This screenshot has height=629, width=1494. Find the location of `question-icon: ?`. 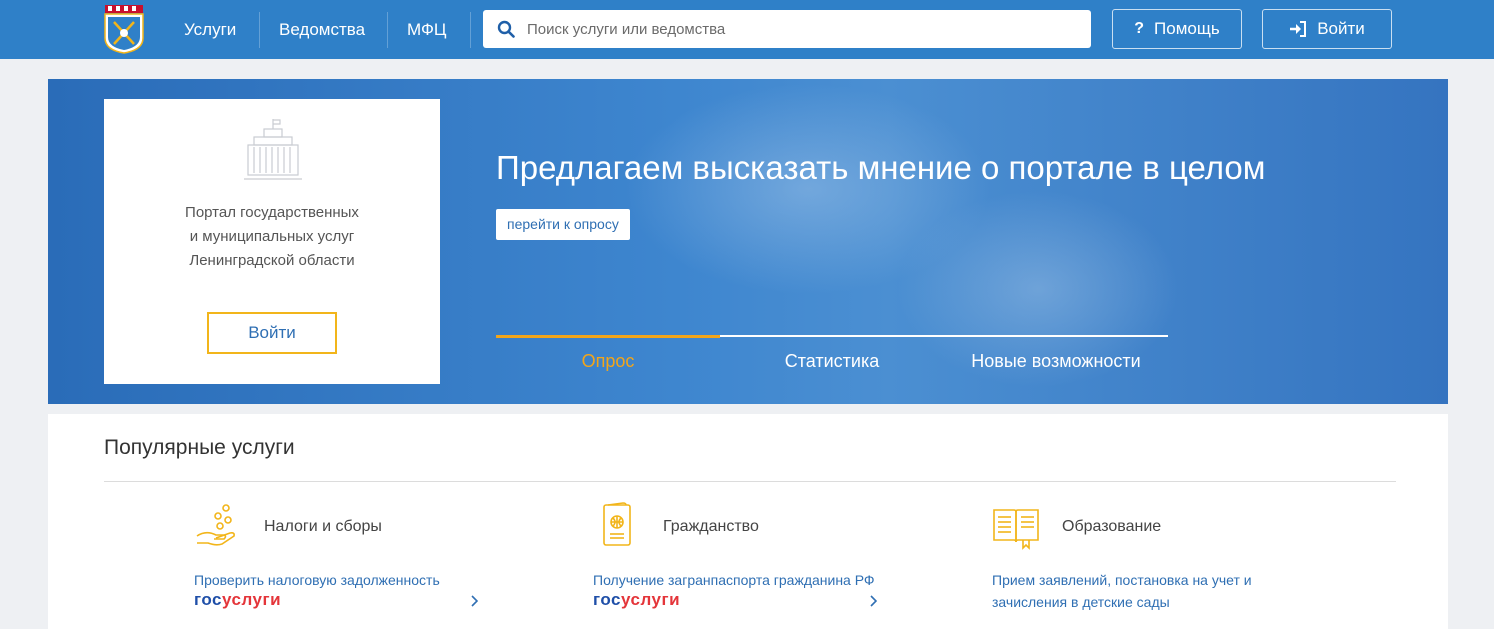

question-icon: ? is located at coordinates (1139, 28).